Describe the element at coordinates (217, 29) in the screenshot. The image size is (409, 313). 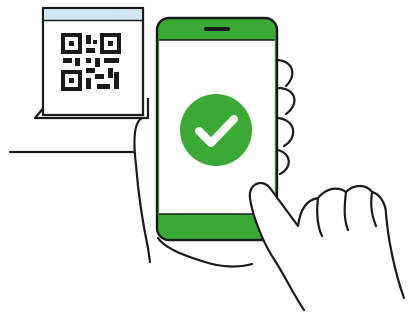
I see `phone-speaker` at that location.